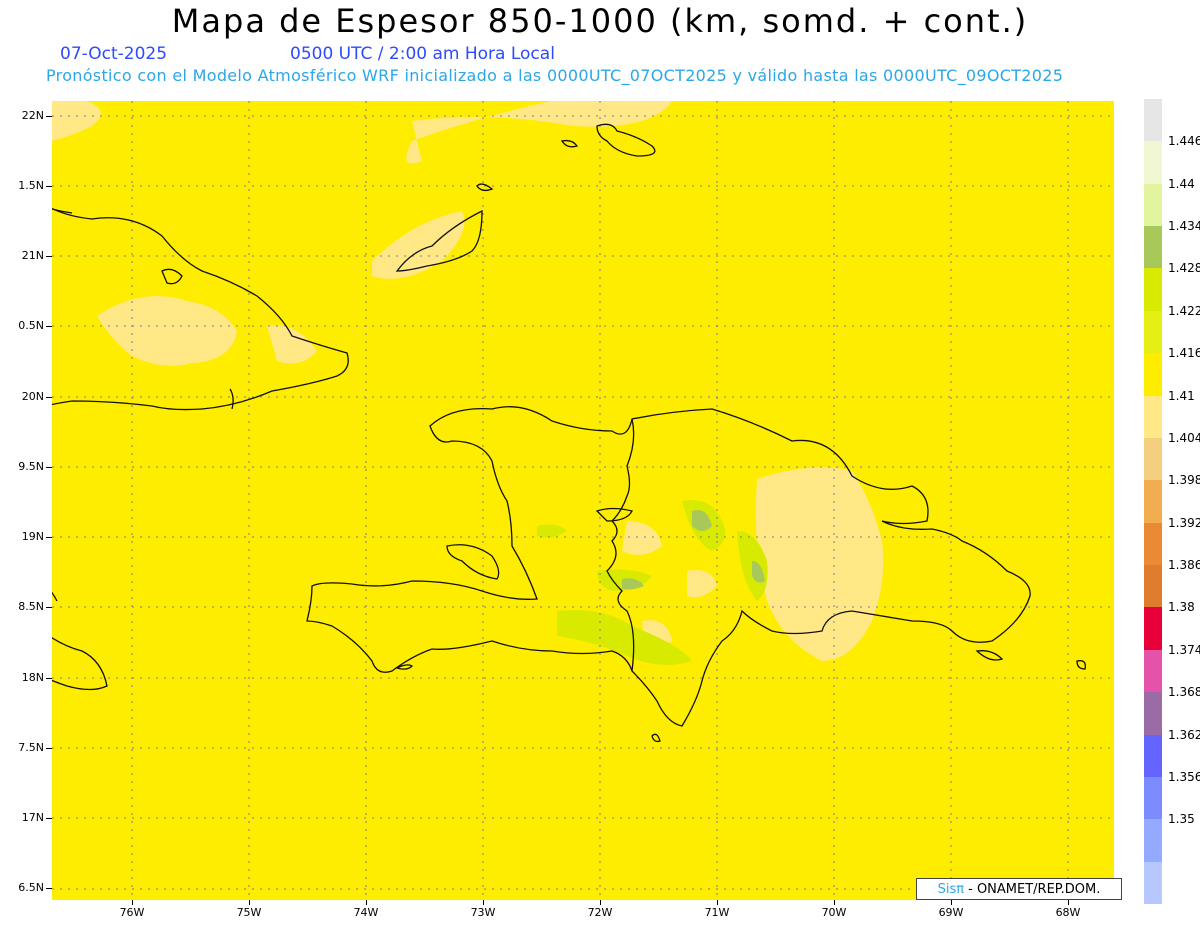  Describe the element at coordinates (1181, 183) in the screenshot. I see `color-legend-label: 1.44` at that location.